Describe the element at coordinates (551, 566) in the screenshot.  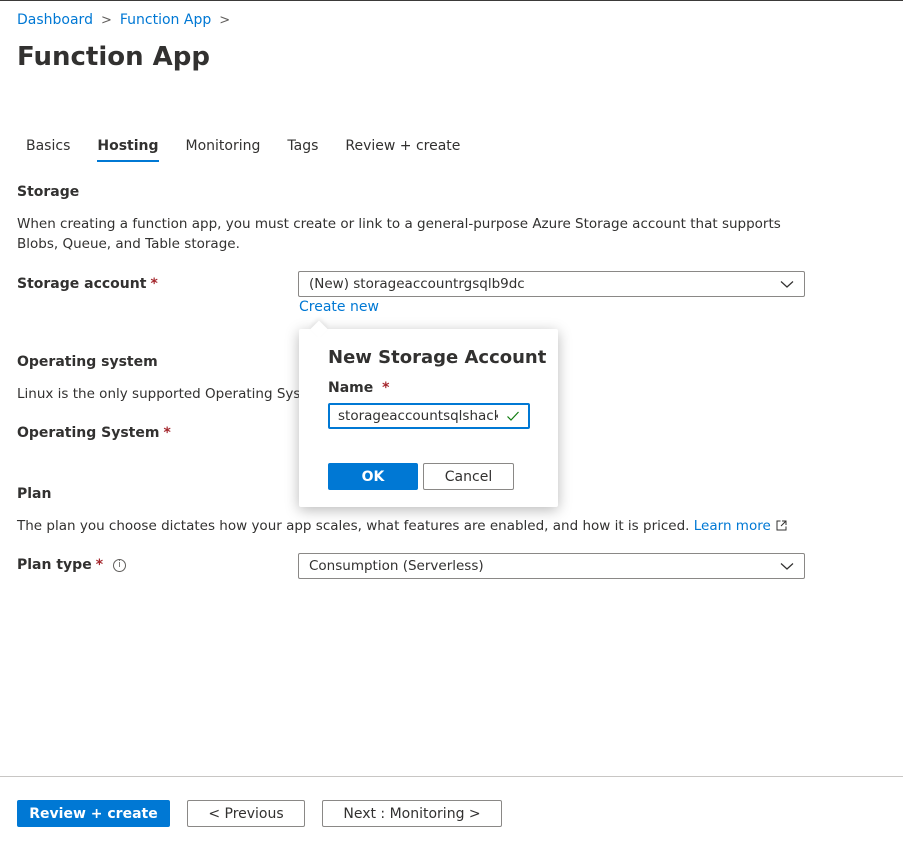
I see `plan-type-dropdown: Consumption (Serverless)` at that location.